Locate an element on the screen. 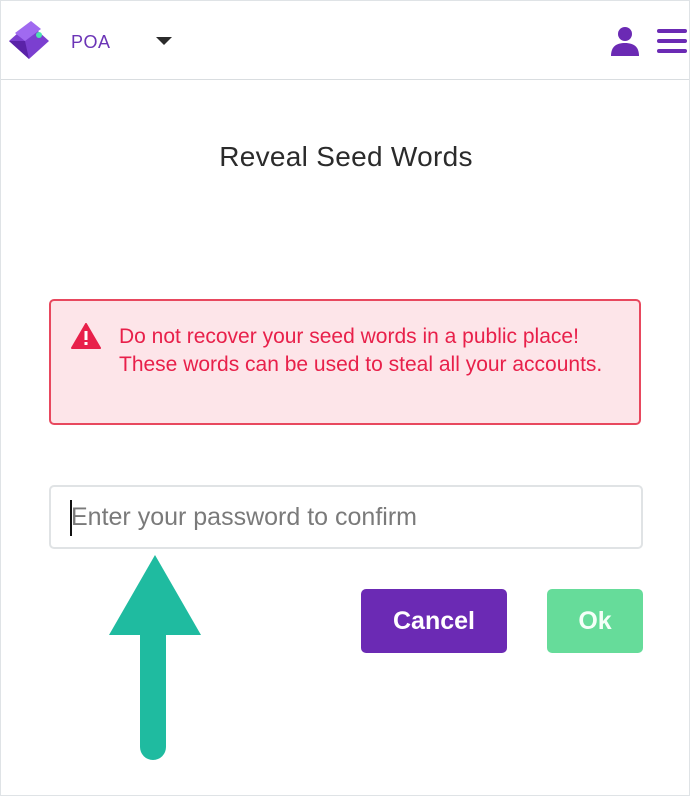 The width and height of the screenshot is (690, 796). warning-triangle-icon is located at coordinates (86, 336).